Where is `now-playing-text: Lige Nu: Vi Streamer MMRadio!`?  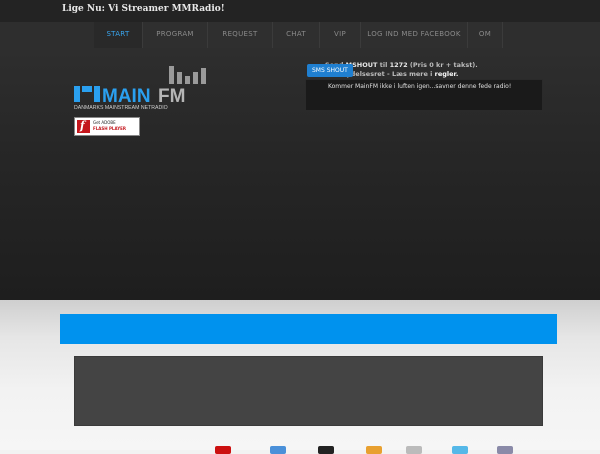
now-playing-text: Lige Nu: Vi Streamer MMRadio! is located at coordinates (143, 9).